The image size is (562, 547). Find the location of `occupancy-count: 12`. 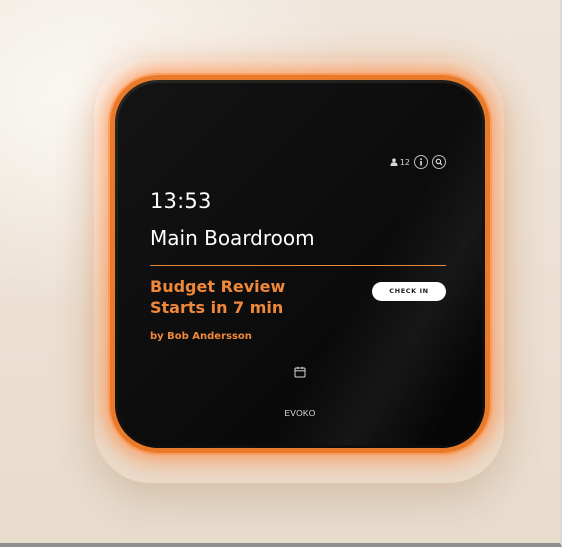

occupancy-count: 12 is located at coordinates (404, 162).